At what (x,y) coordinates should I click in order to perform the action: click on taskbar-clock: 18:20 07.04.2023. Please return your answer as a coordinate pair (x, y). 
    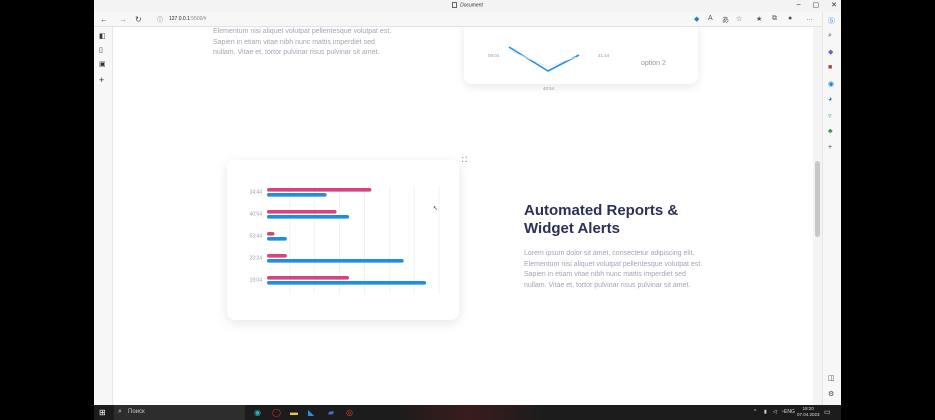
    Looking at the image, I should click on (808, 412).